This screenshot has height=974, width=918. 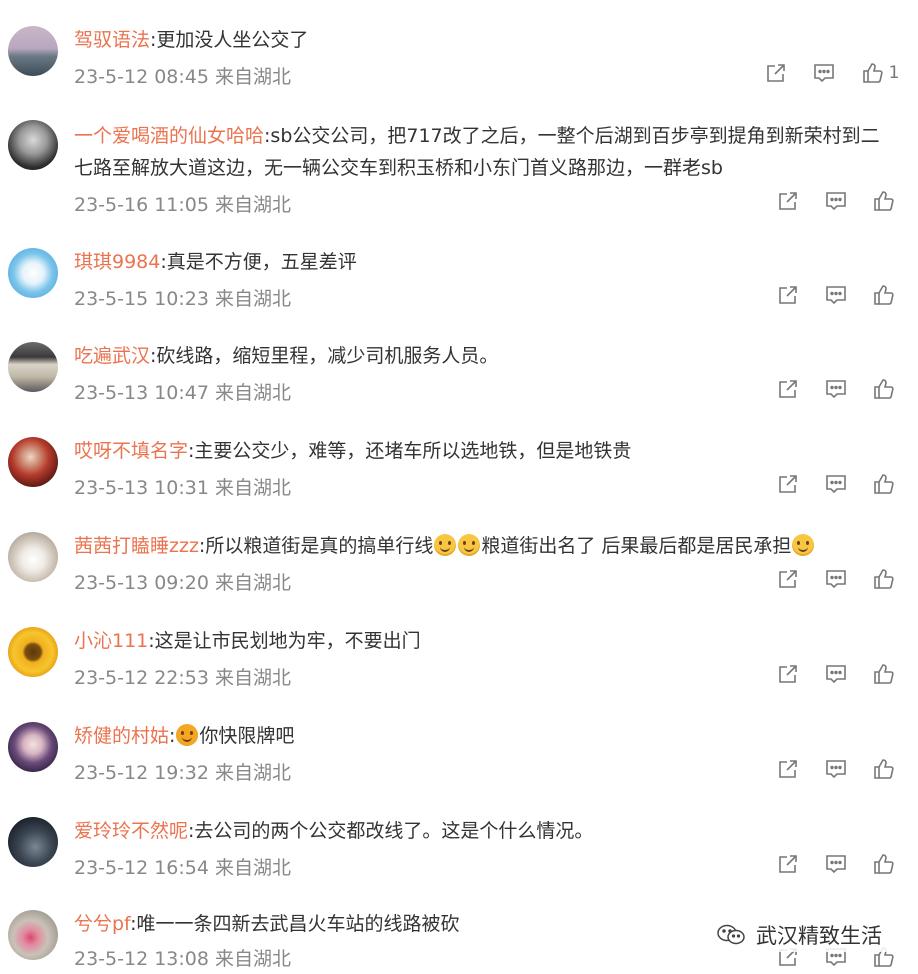 I want to click on username-link: 爱玲玲不然呢, so click(x=131, y=831).